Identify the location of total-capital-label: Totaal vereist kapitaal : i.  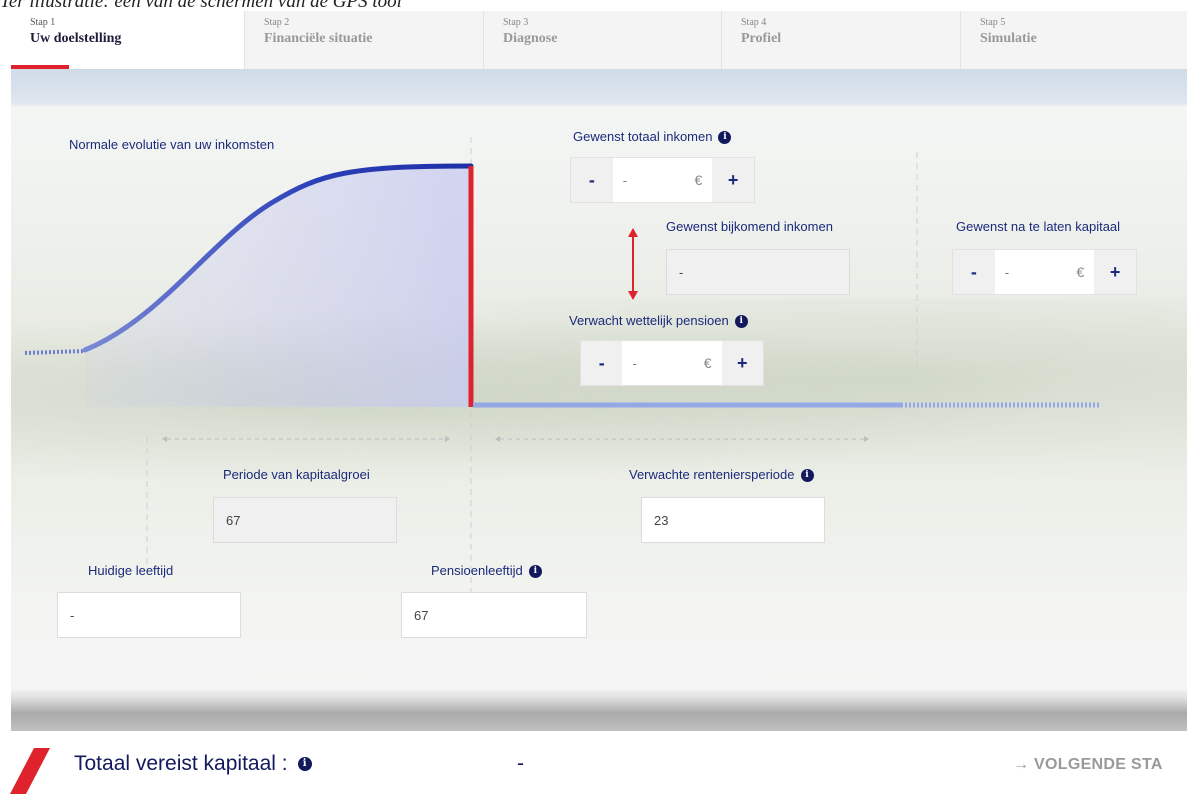
(193, 764).